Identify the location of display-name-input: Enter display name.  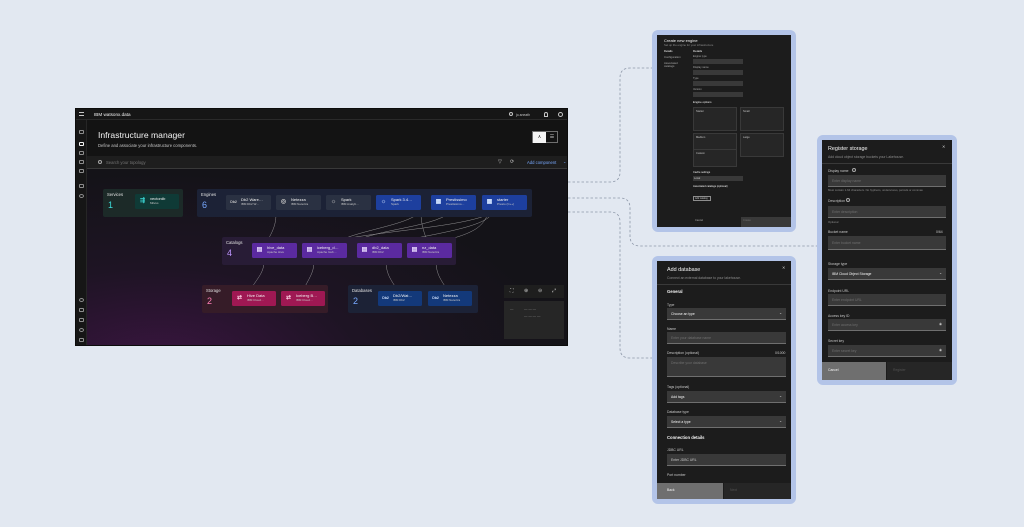
(887, 181).